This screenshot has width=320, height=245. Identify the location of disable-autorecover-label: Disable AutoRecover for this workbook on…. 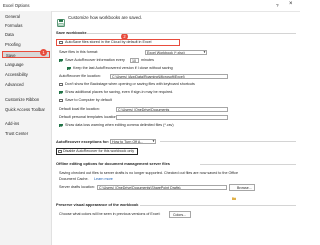
(99, 151).